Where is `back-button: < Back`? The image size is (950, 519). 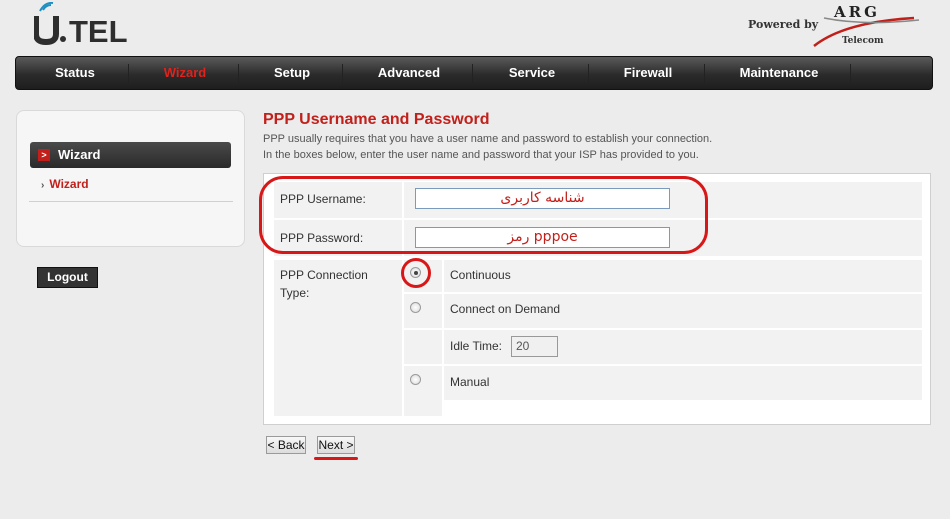 back-button: < Back is located at coordinates (286, 445).